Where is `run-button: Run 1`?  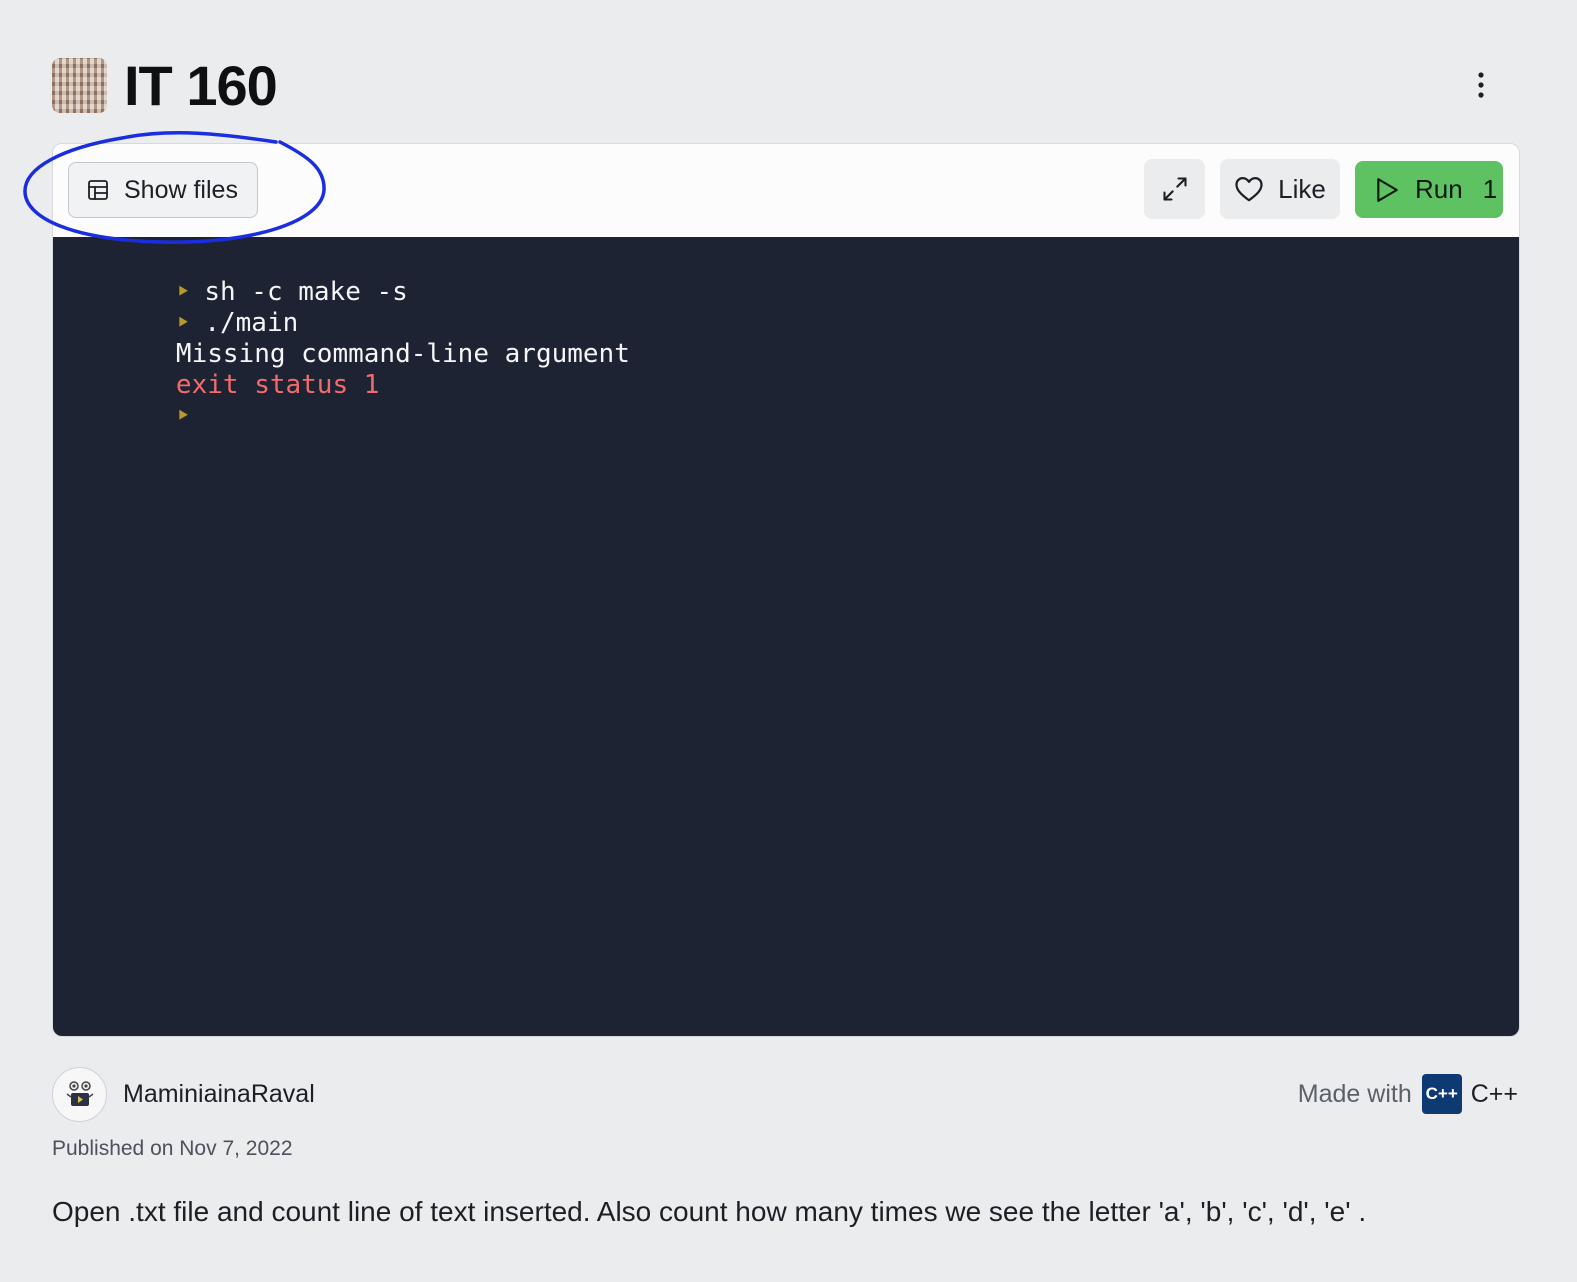
run-button: Run 1 is located at coordinates (1429, 189).